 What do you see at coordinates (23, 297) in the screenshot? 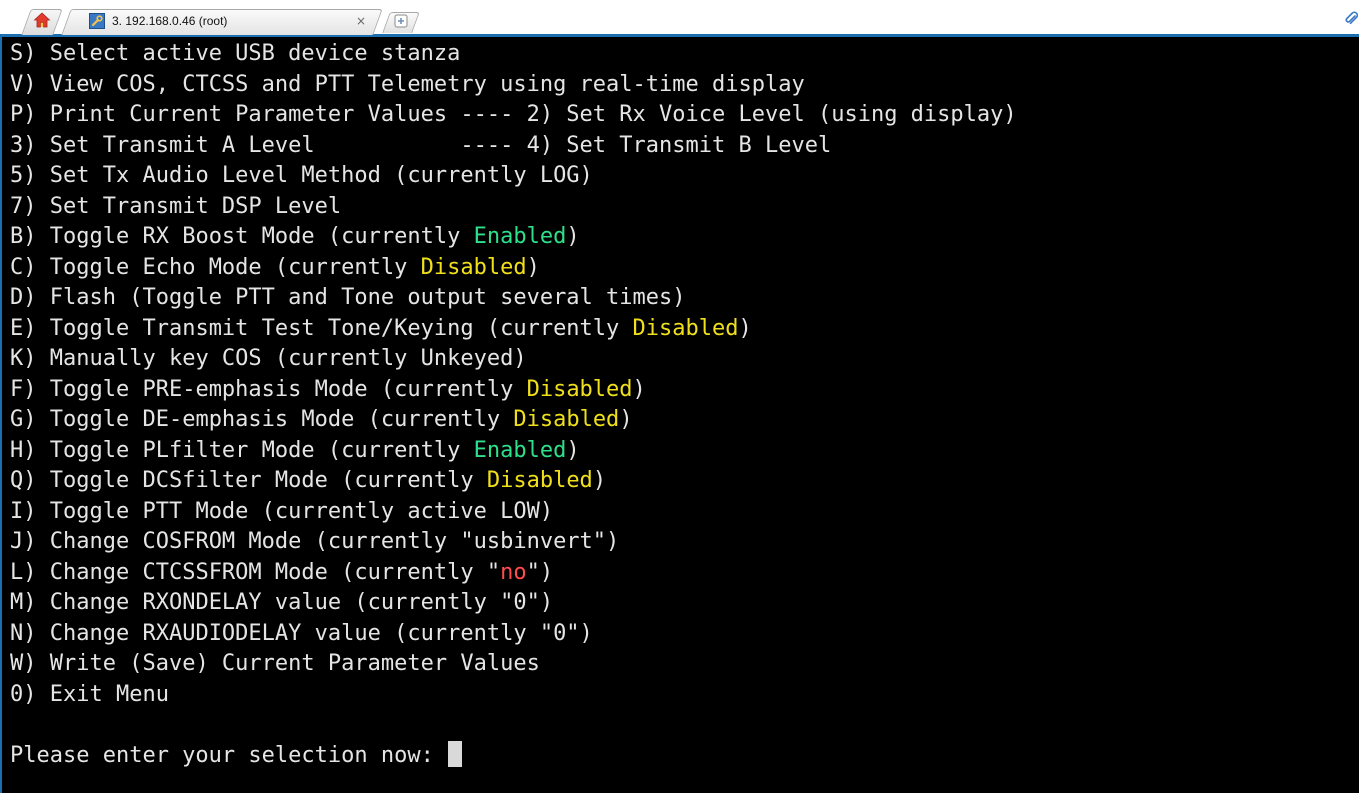
I see `menu-key: D)` at bounding box center [23, 297].